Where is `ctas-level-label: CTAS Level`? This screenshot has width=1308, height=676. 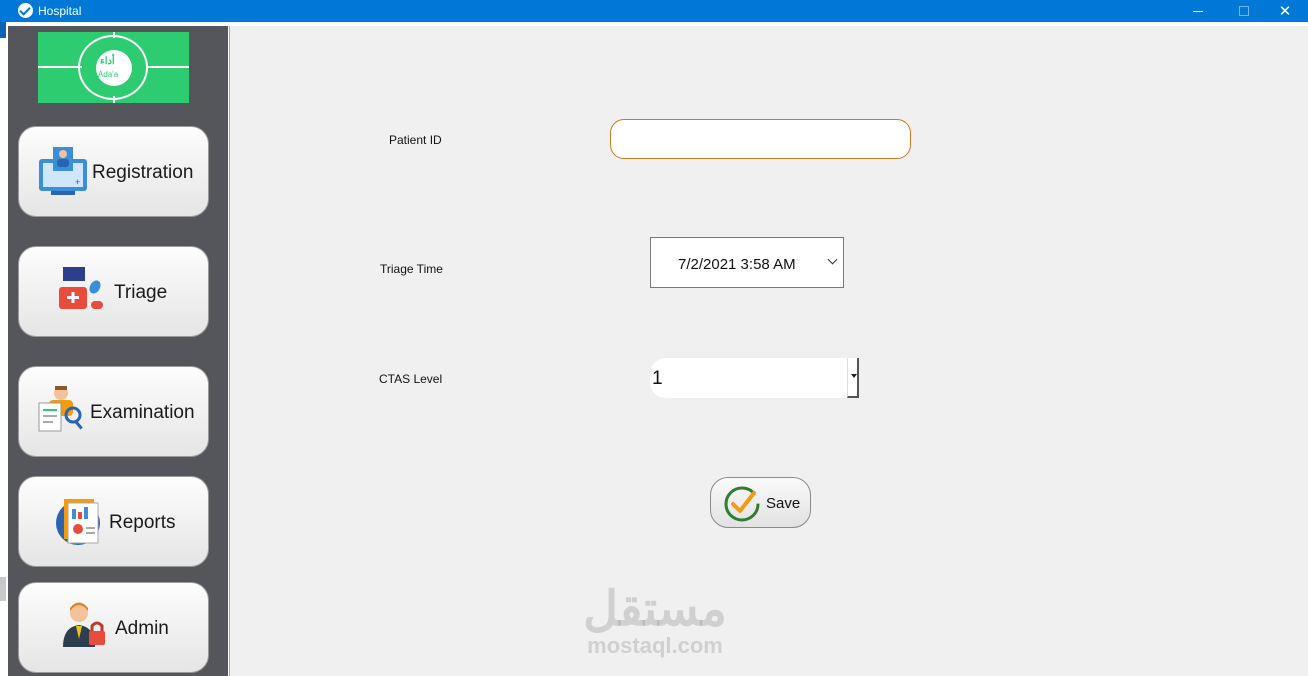 ctas-level-label: CTAS Level is located at coordinates (411, 379).